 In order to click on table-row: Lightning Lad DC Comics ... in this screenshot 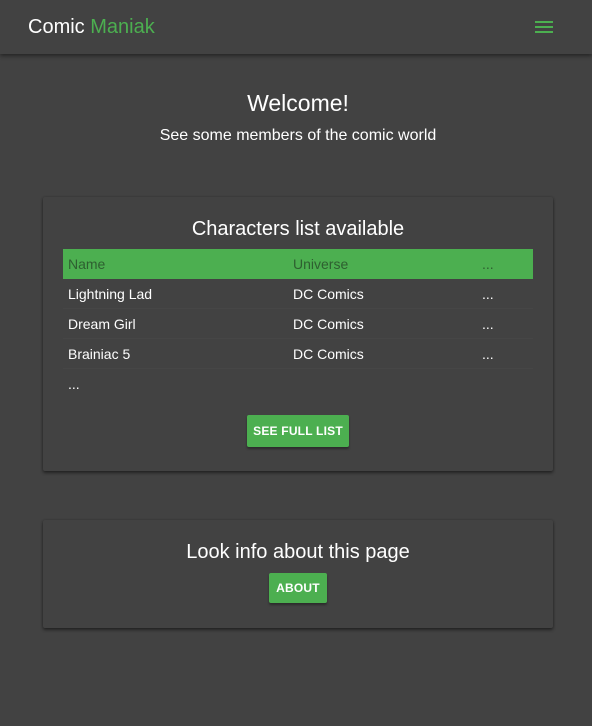, I will do `click(298, 294)`.